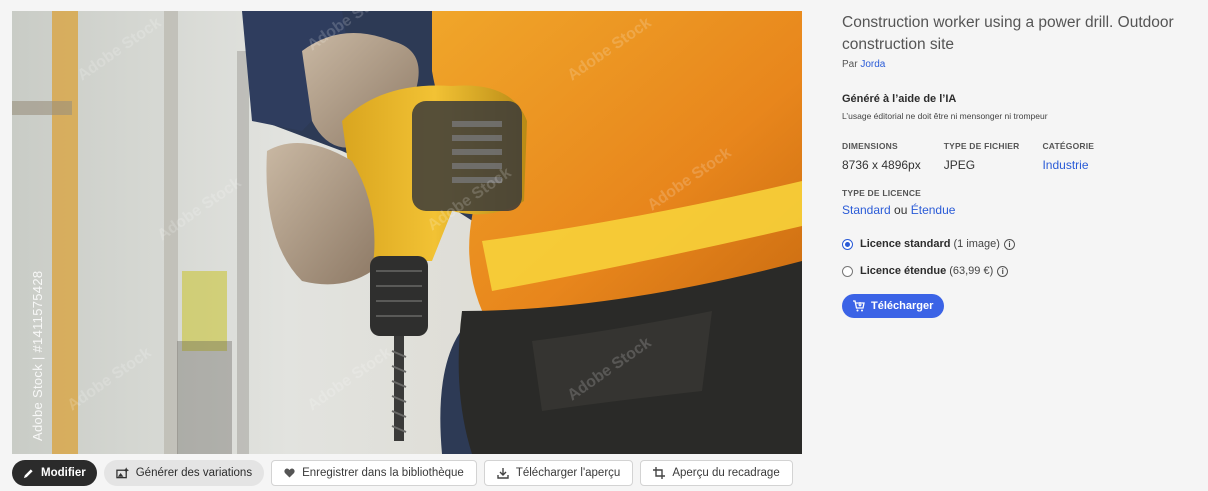  Describe the element at coordinates (847, 244) in the screenshot. I see `radio-standard` at that location.